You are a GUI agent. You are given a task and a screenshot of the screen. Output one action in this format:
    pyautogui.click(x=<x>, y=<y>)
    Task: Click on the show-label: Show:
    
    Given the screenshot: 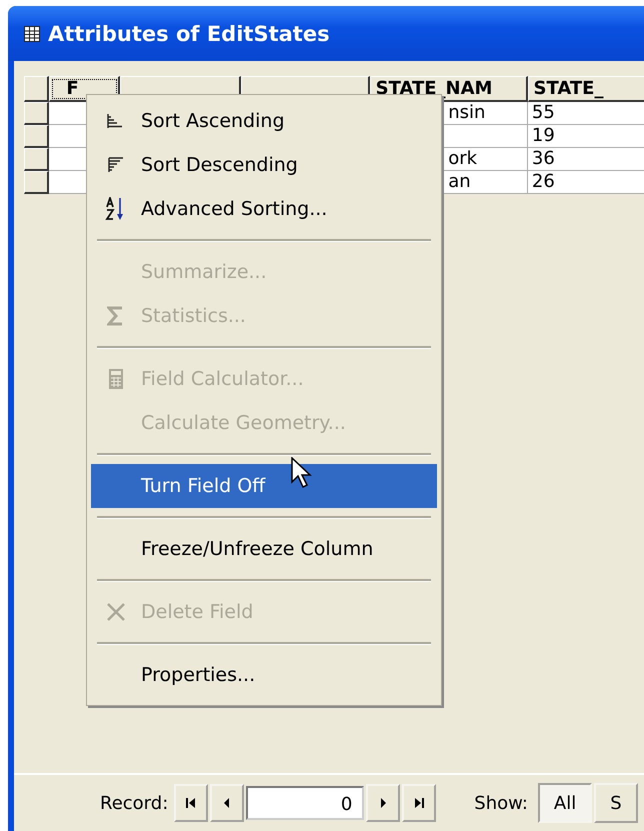 What is the action you would take?
    pyautogui.click(x=501, y=803)
    